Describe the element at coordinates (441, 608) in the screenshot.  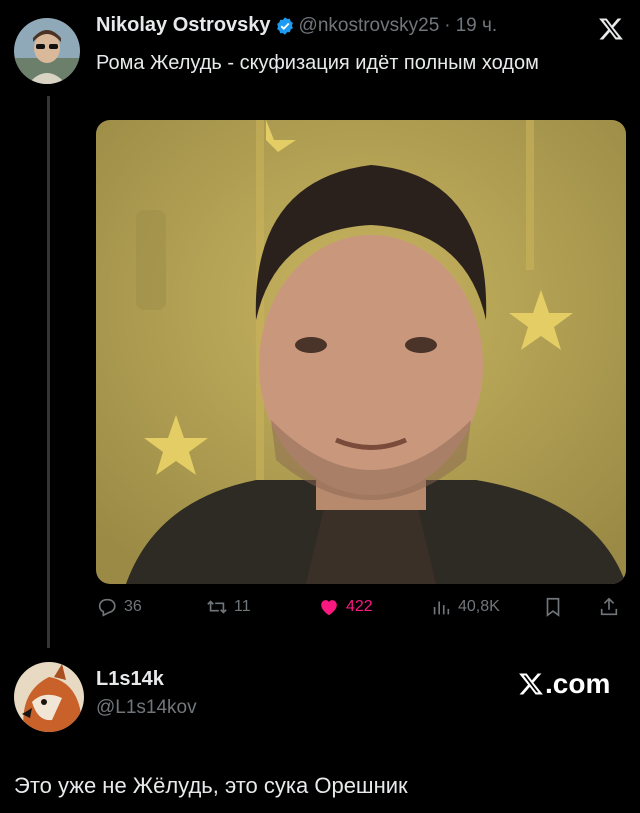
I see `views-chart-icon` at that location.